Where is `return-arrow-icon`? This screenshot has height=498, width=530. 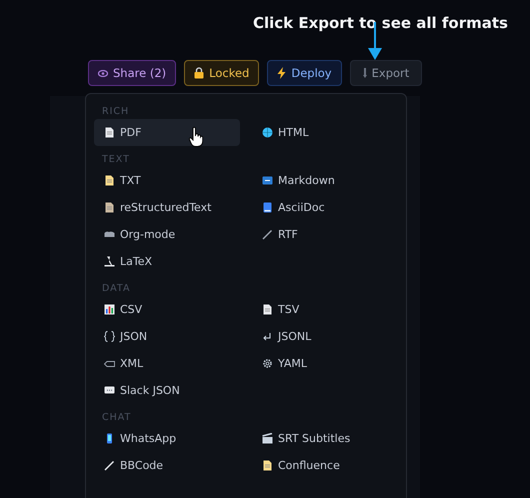 return-arrow-icon is located at coordinates (267, 336).